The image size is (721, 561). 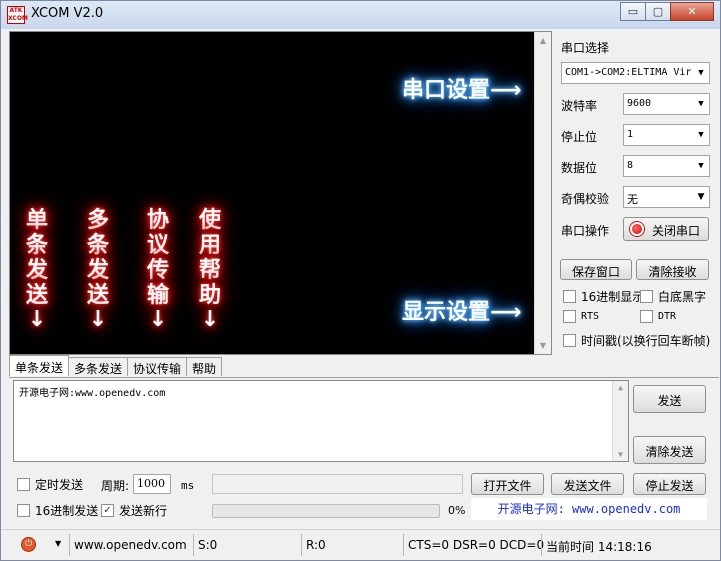 What do you see at coordinates (666, 135) in the screenshot?
I see `stopbit-select: 1 ▼` at bounding box center [666, 135].